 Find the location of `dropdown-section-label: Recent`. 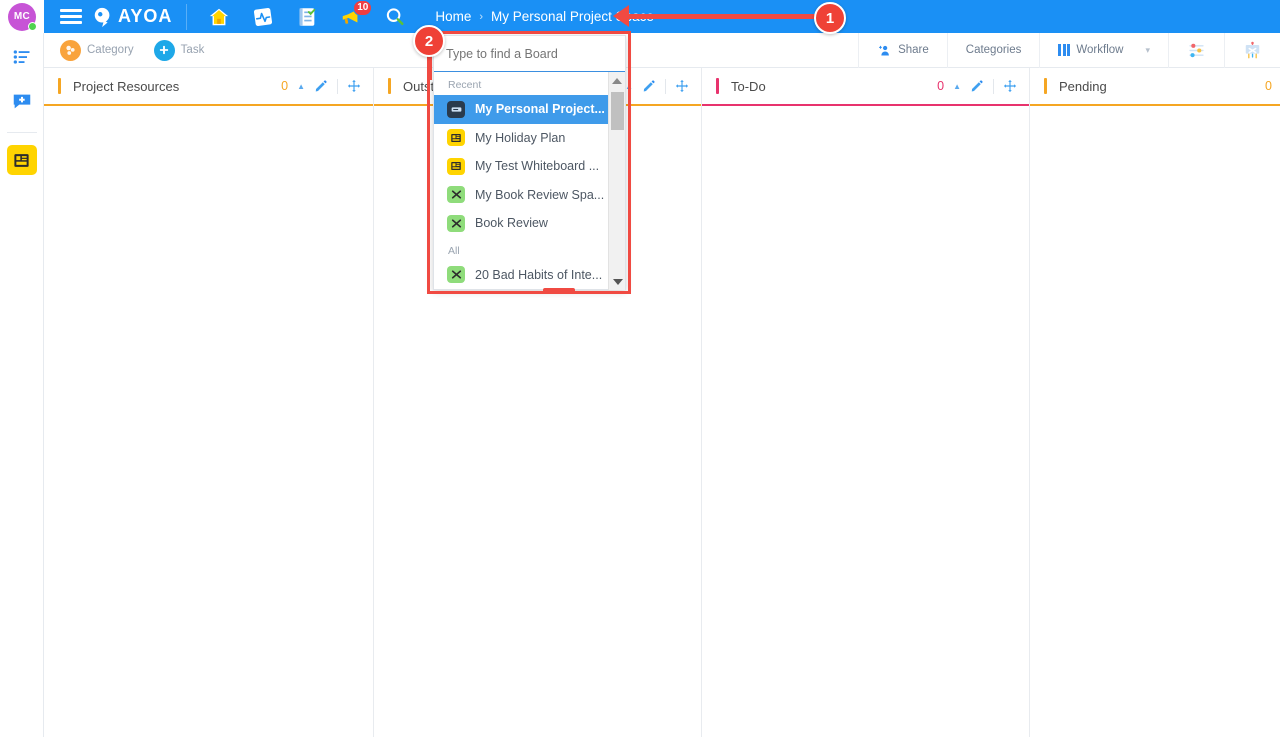

dropdown-section-label: Recent is located at coordinates (465, 85).